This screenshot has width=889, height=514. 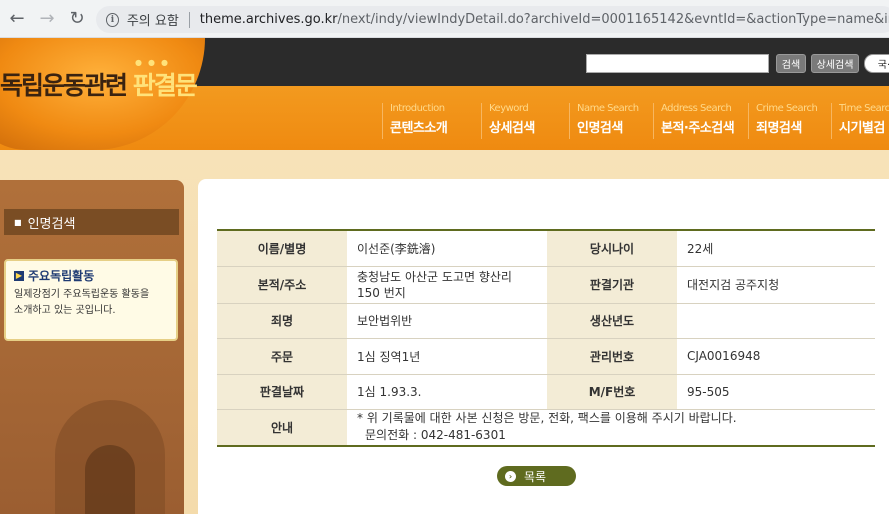 I want to click on value-court: 대전지검 공주지청, so click(x=776, y=285).